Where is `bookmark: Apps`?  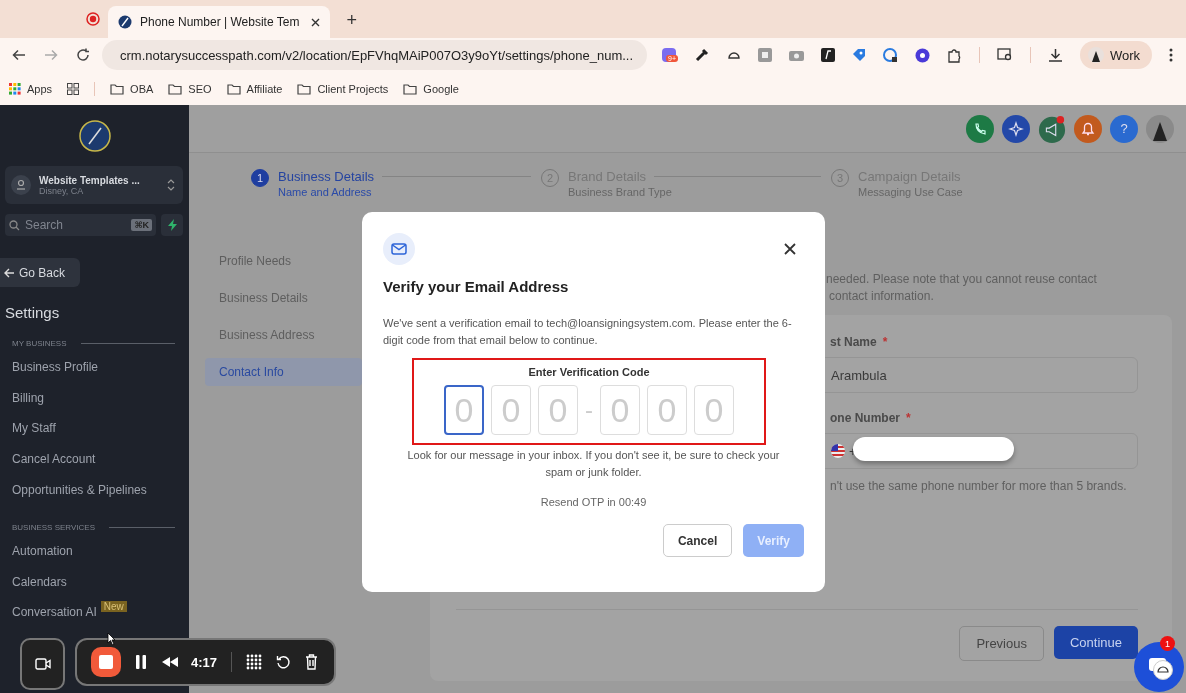
bookmark: Apps is located at coordinates (31, 88).